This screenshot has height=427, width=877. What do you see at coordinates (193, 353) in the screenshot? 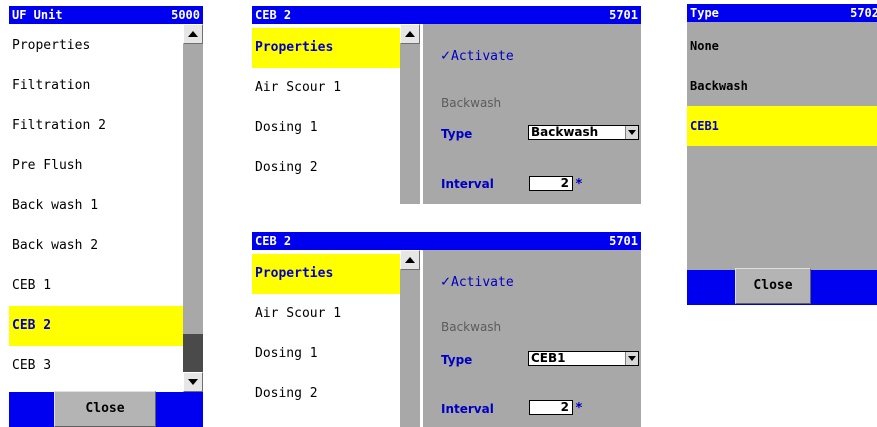
I see `scrollbar-thumb` at bounding box center [193, 353].